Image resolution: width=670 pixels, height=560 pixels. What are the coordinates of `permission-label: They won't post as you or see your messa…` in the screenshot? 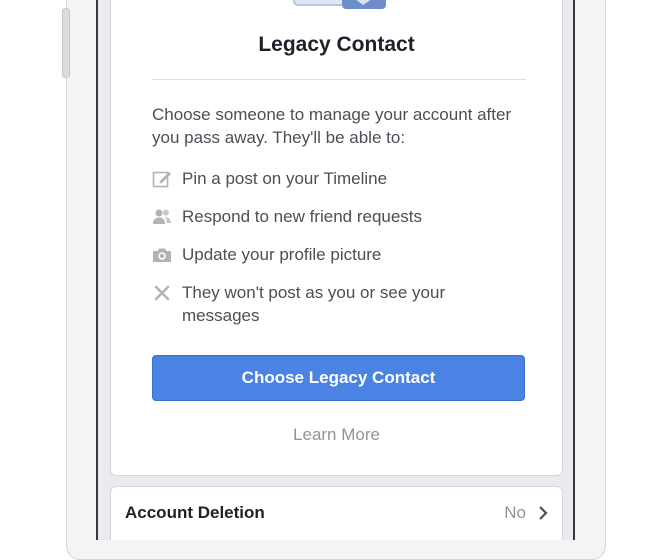 It's located at (314, 304).